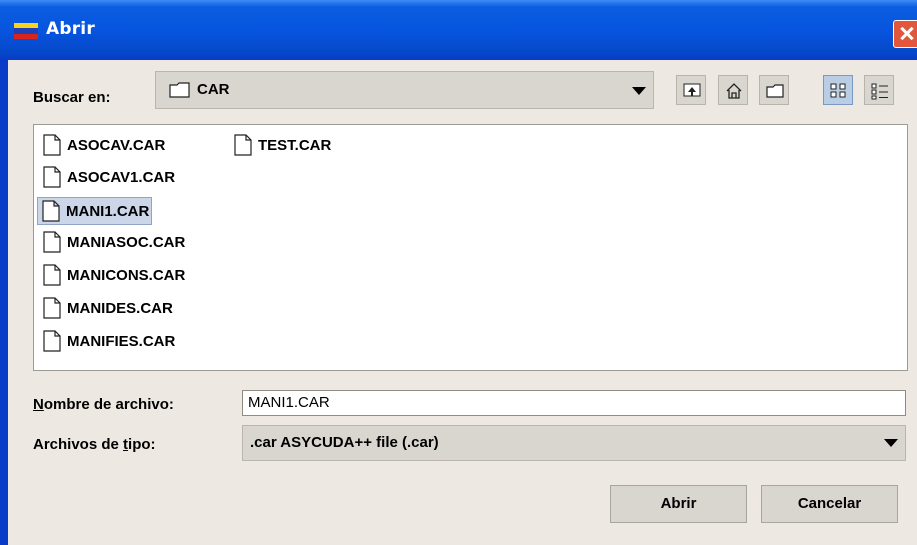  What do you see at coordinates (108, 211) in the screenshot?
I see `file-name: MANI1.CAR` at bounding box center [108, 211].